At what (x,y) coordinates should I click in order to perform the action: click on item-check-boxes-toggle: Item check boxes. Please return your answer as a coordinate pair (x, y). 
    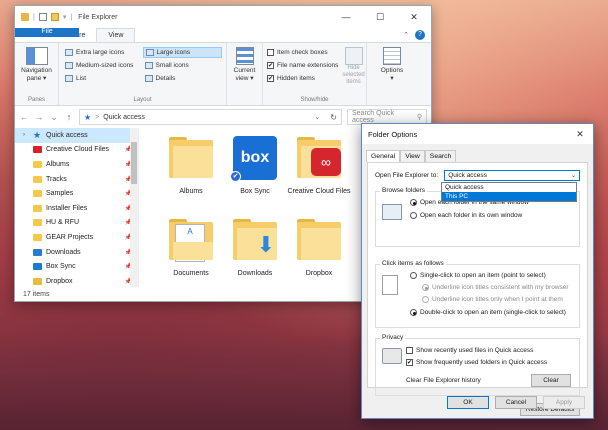
    Looking at the image, I should click on (302, 52).